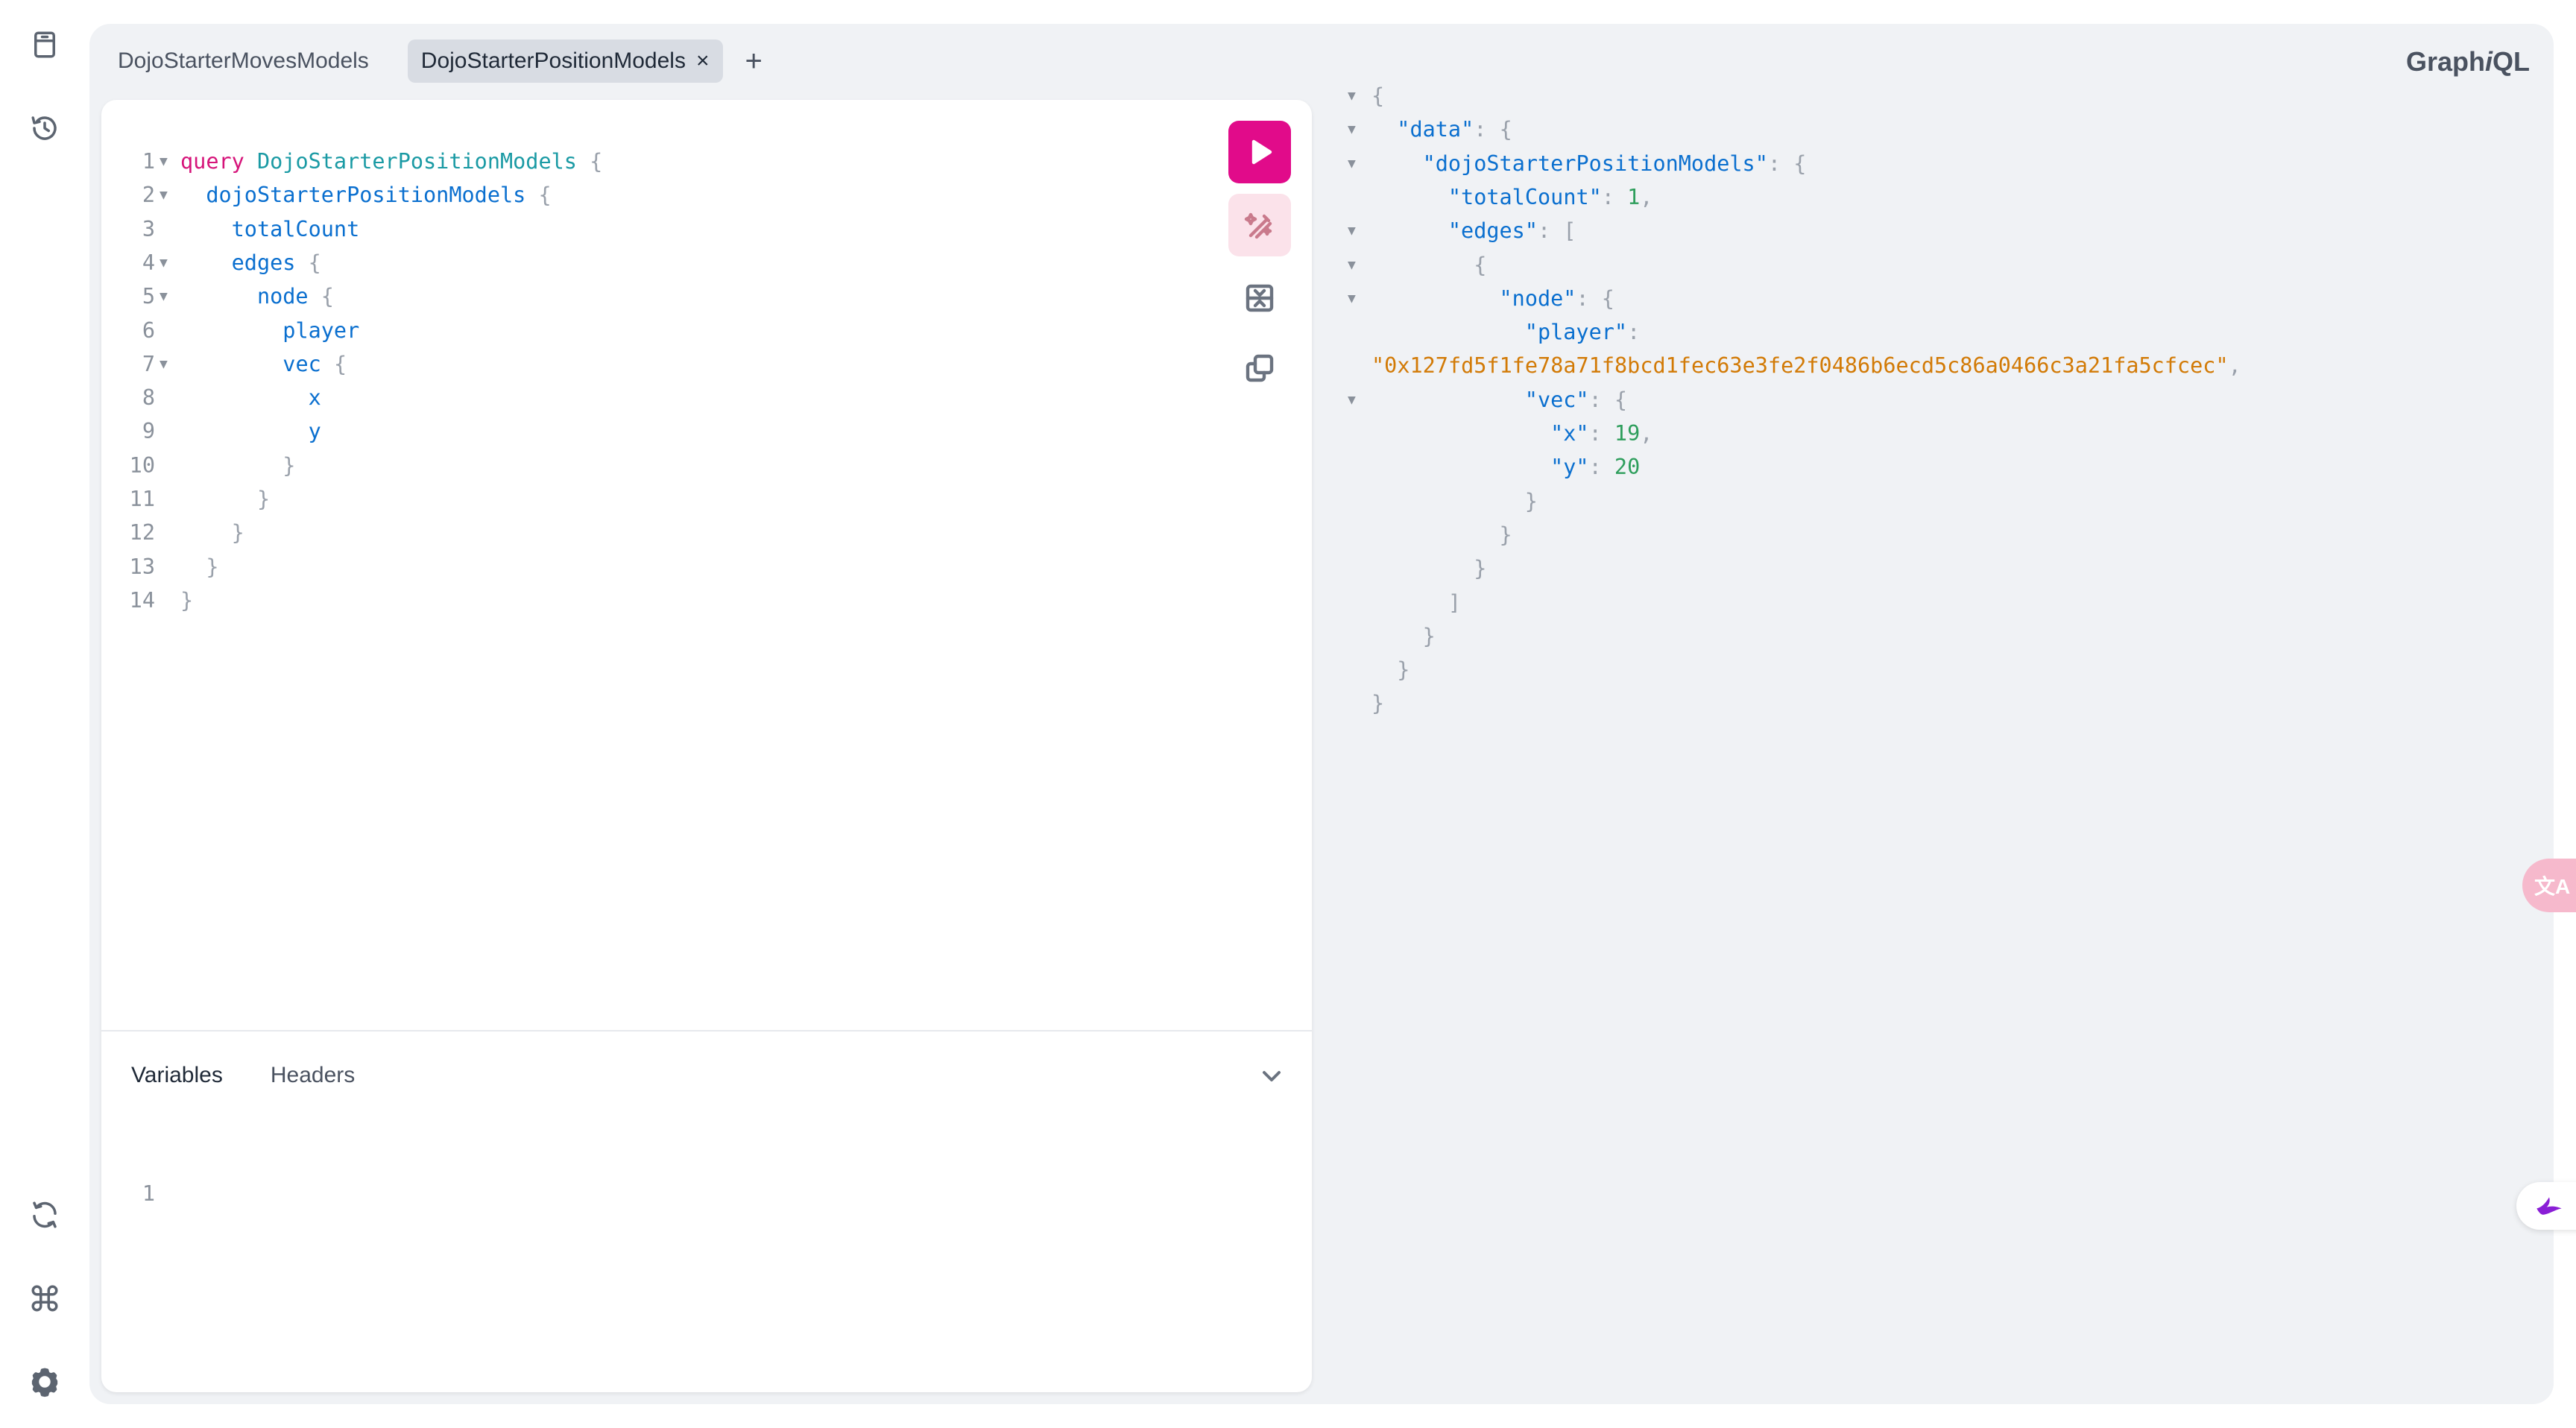  I want to click on browser-extension-button, so click(2546, 1206).